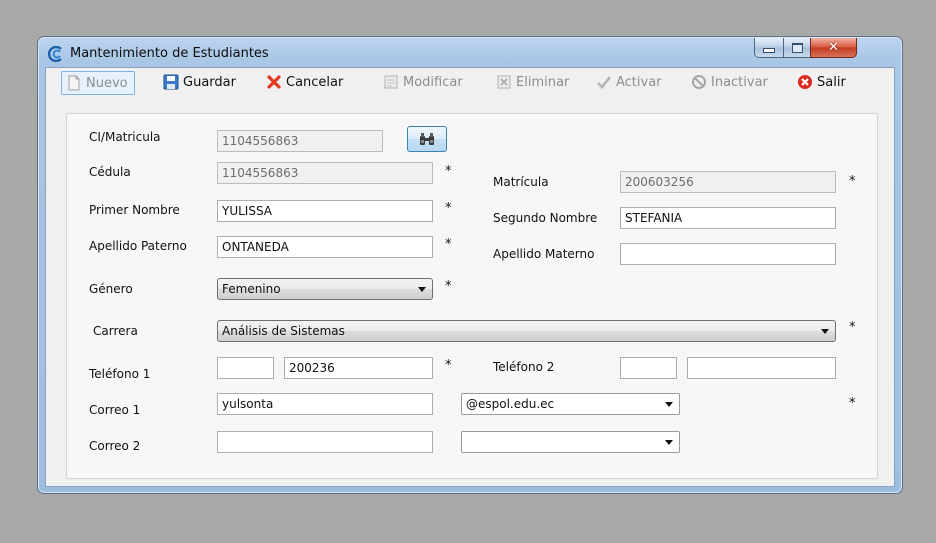 Image resolution: width=936 pixels, height=543 pixels. I want to click on delete-document-icon, so click(504, 82).